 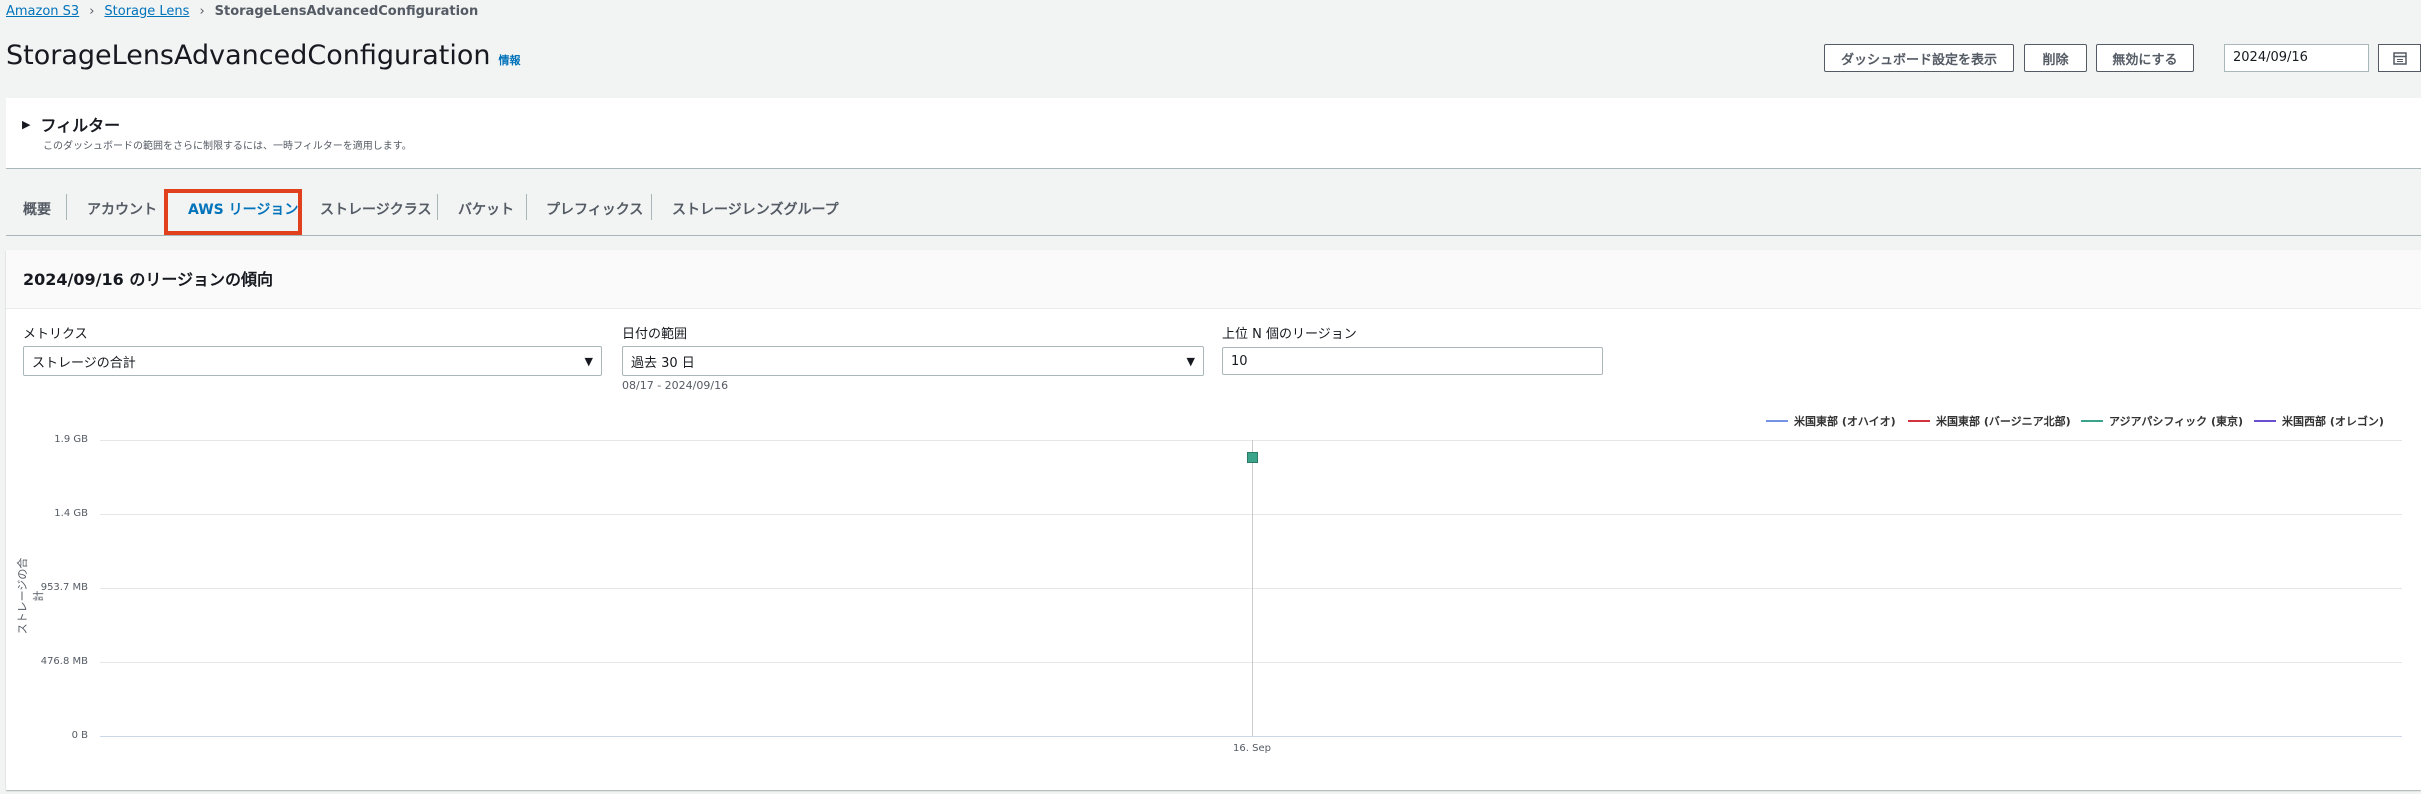 I want to click on page-header: StorageLensAdvancedConfiguration 情報, so click(x=263, y=55).